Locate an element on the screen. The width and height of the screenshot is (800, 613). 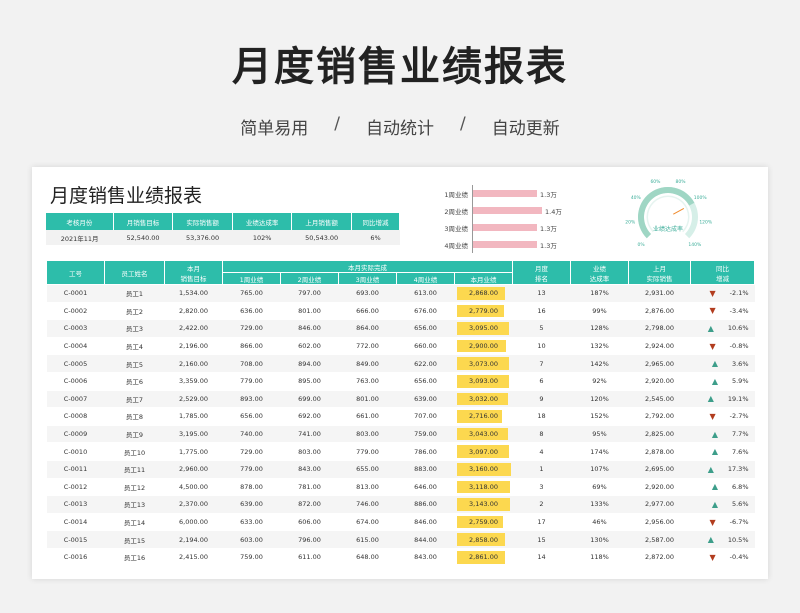
cell-month: 3,160.00 is located at coordinates (483, 469).